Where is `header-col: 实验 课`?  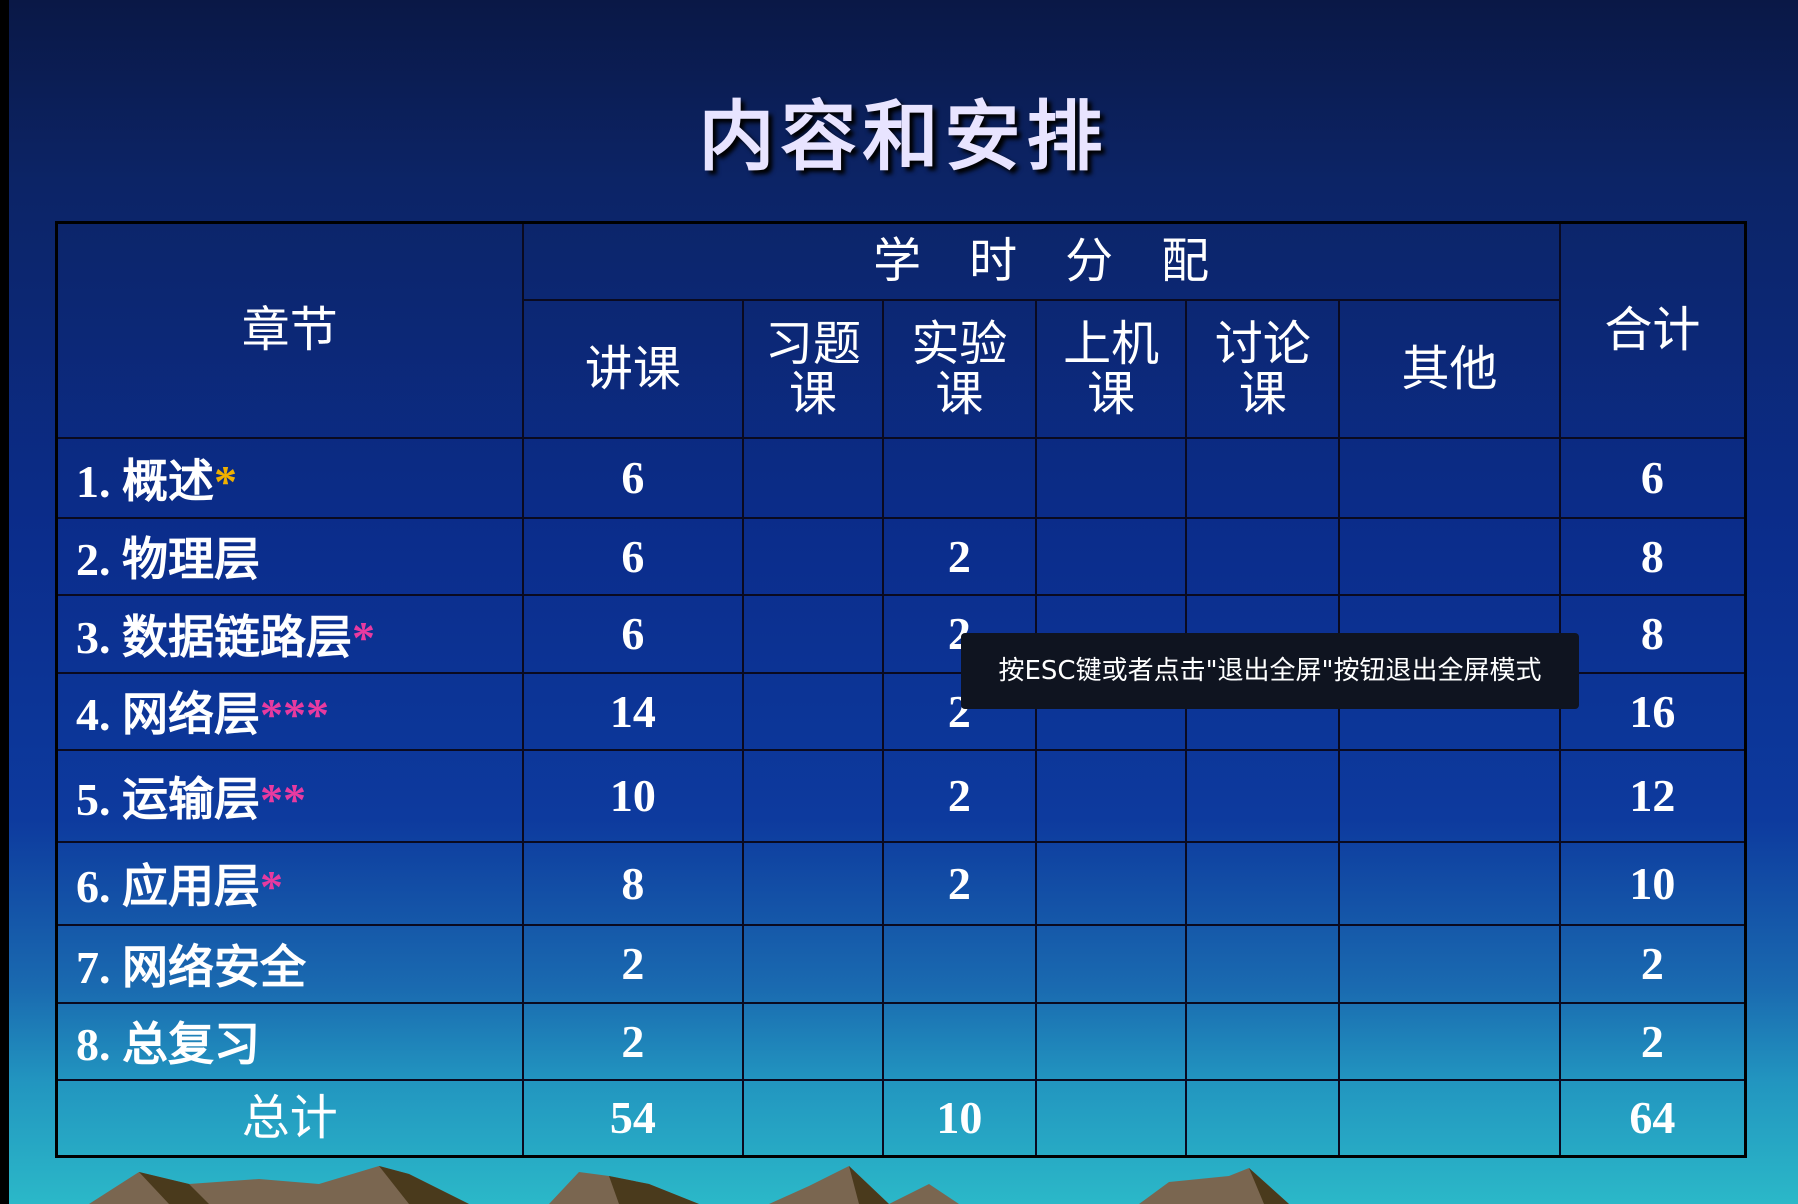
header-col: 实验 课 is located at coordinates (959, 368).